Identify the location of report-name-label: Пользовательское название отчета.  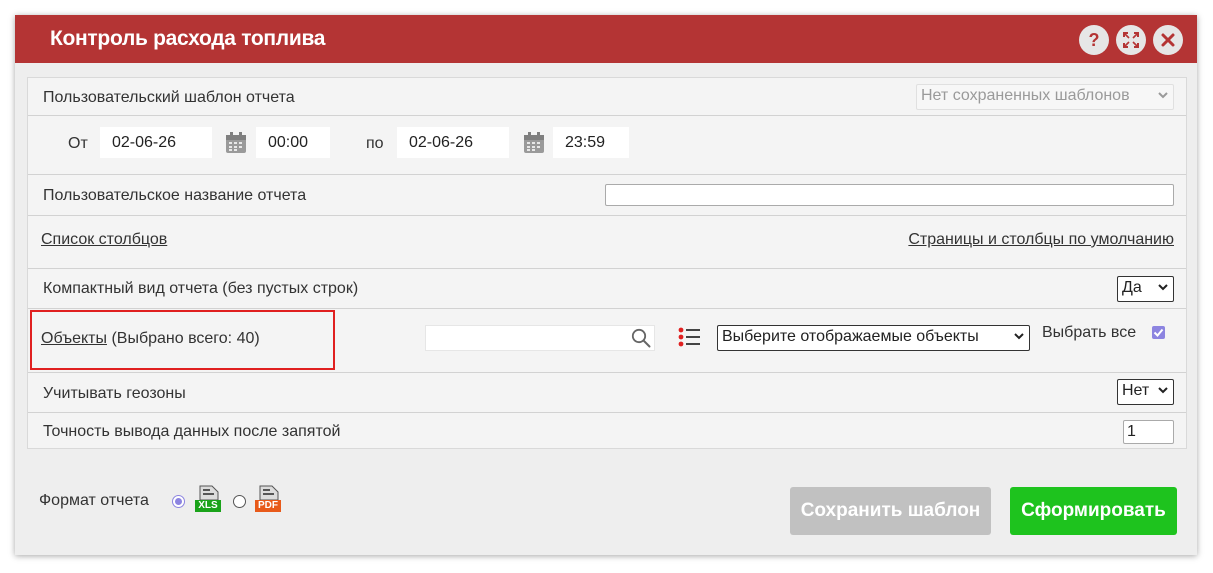
(175, 195).